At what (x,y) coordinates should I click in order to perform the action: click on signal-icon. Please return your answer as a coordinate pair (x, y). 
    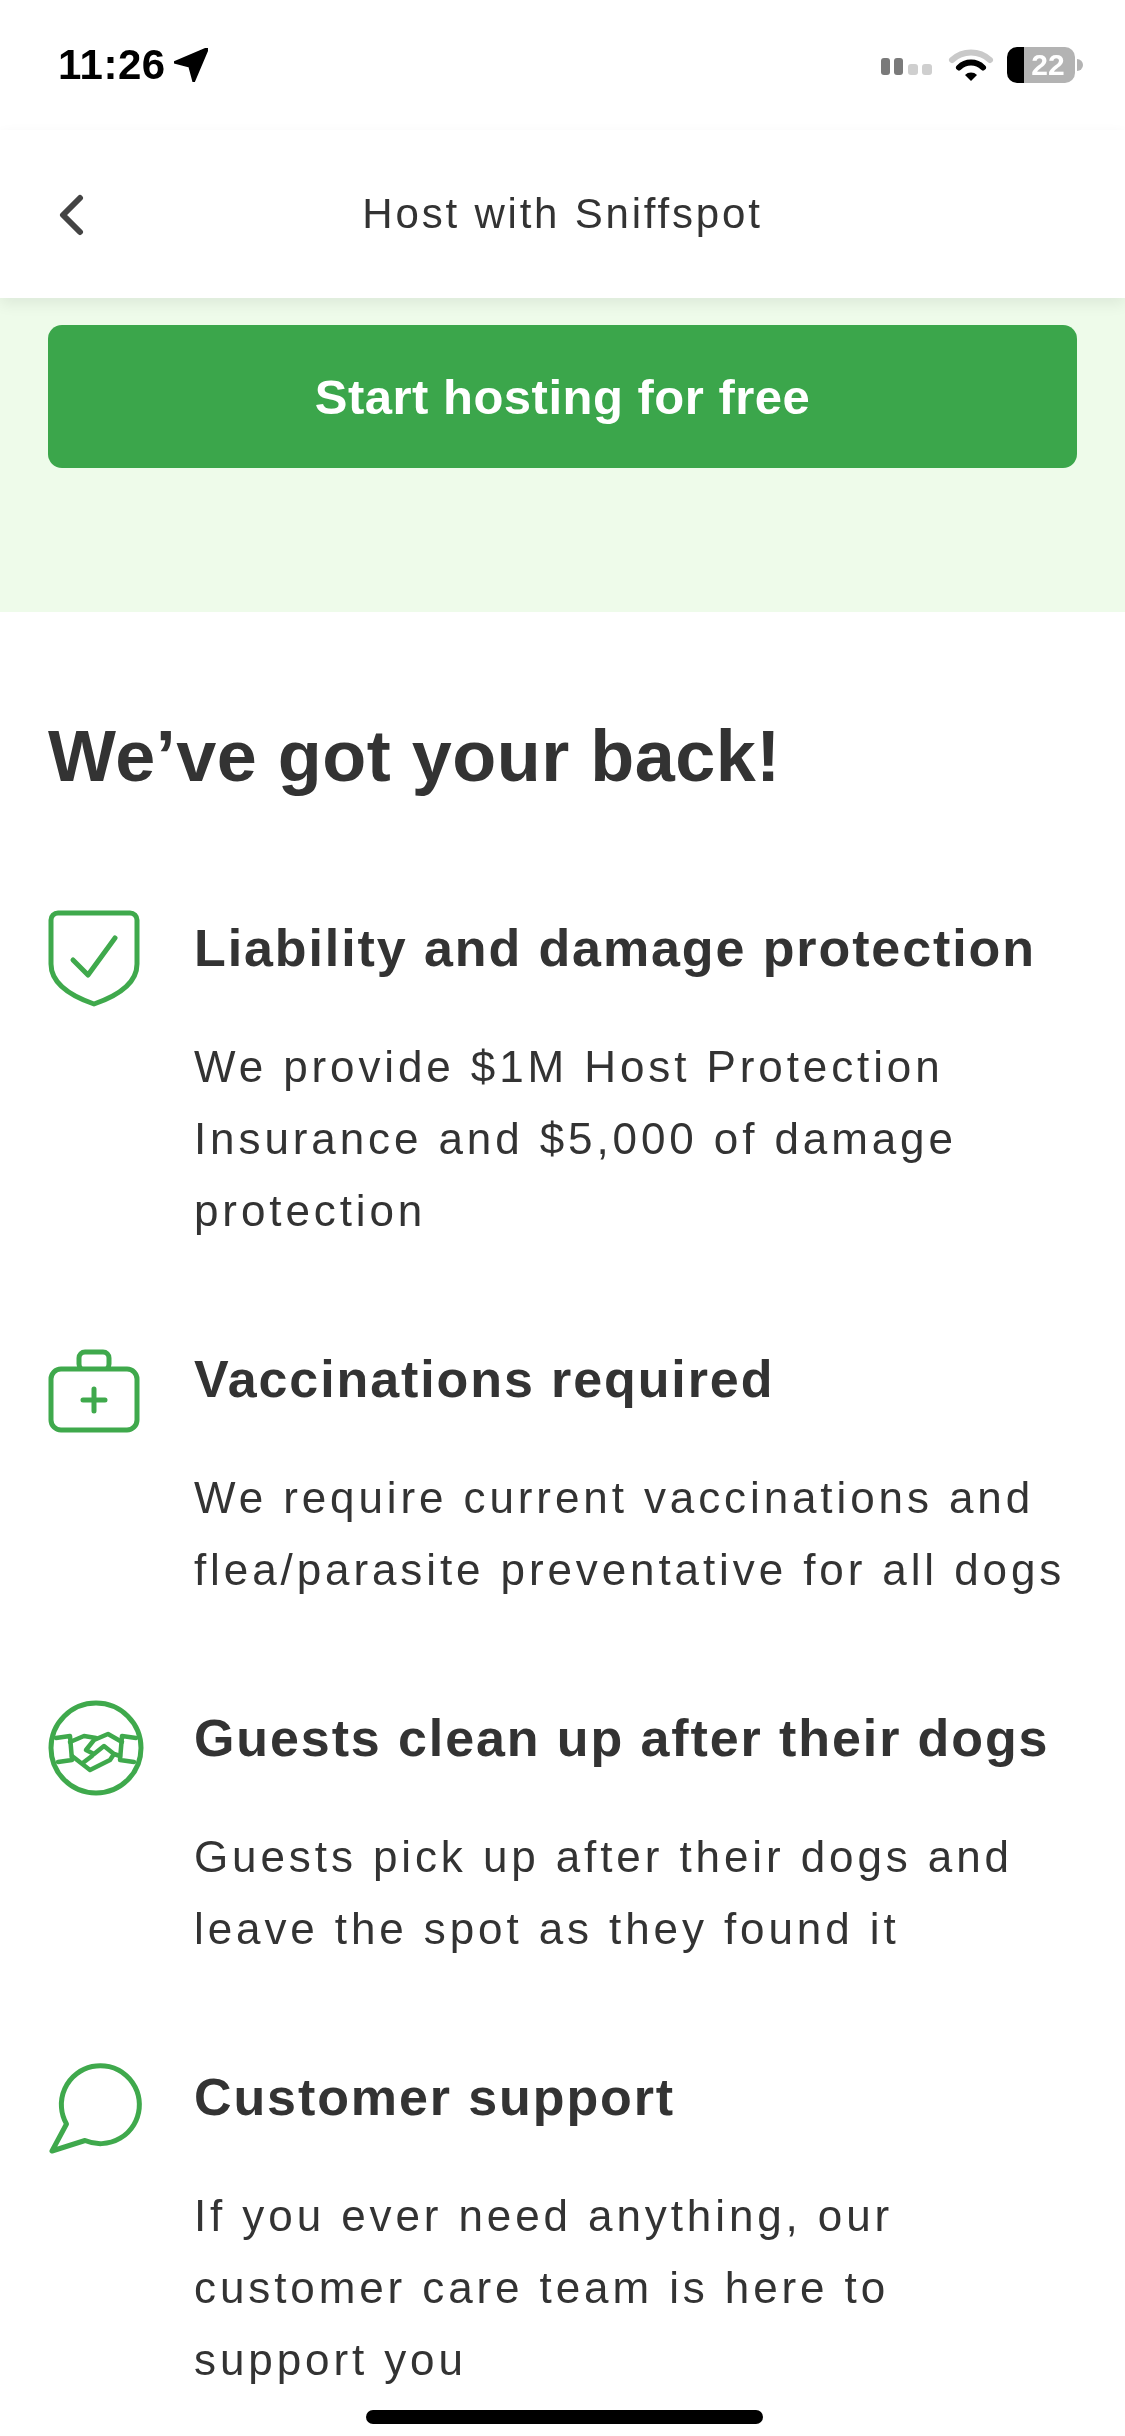
    Looking at the image, I should click on (907, 65).